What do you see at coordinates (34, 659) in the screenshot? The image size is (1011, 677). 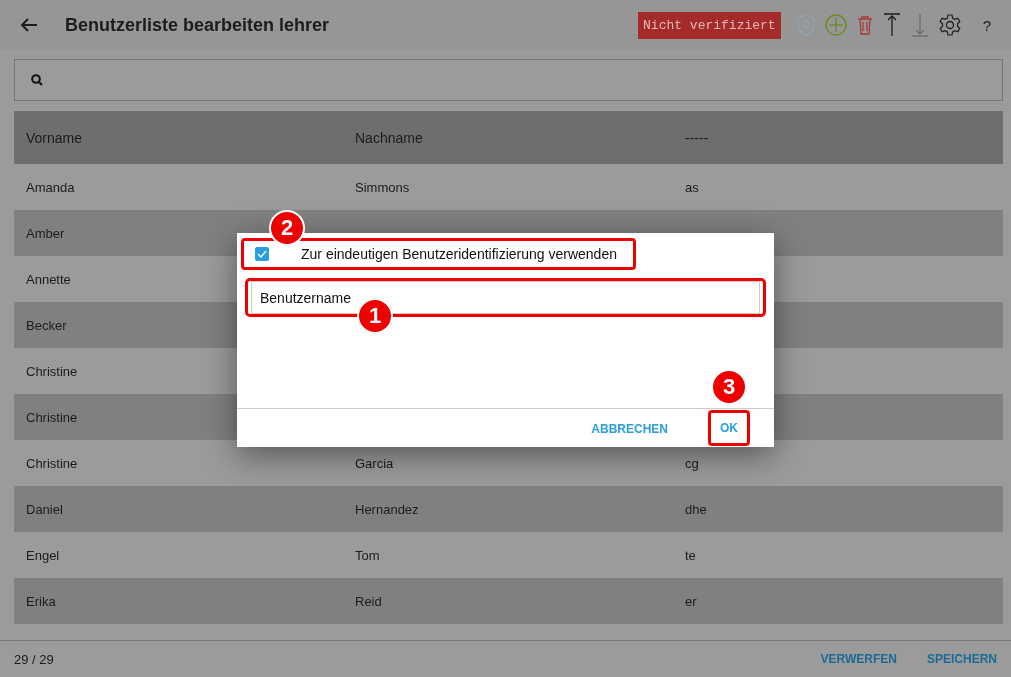 I see `row-count: 29 / 29` at bounding box center [34, 659].